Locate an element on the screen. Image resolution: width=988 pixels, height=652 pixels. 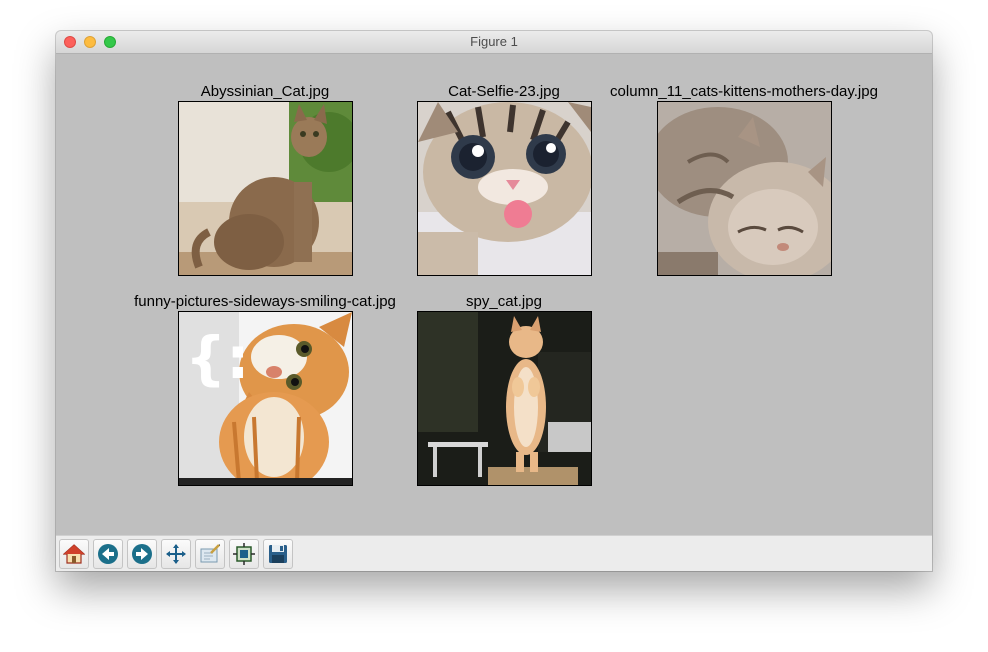
home-button is located at coordinates (74, 554).